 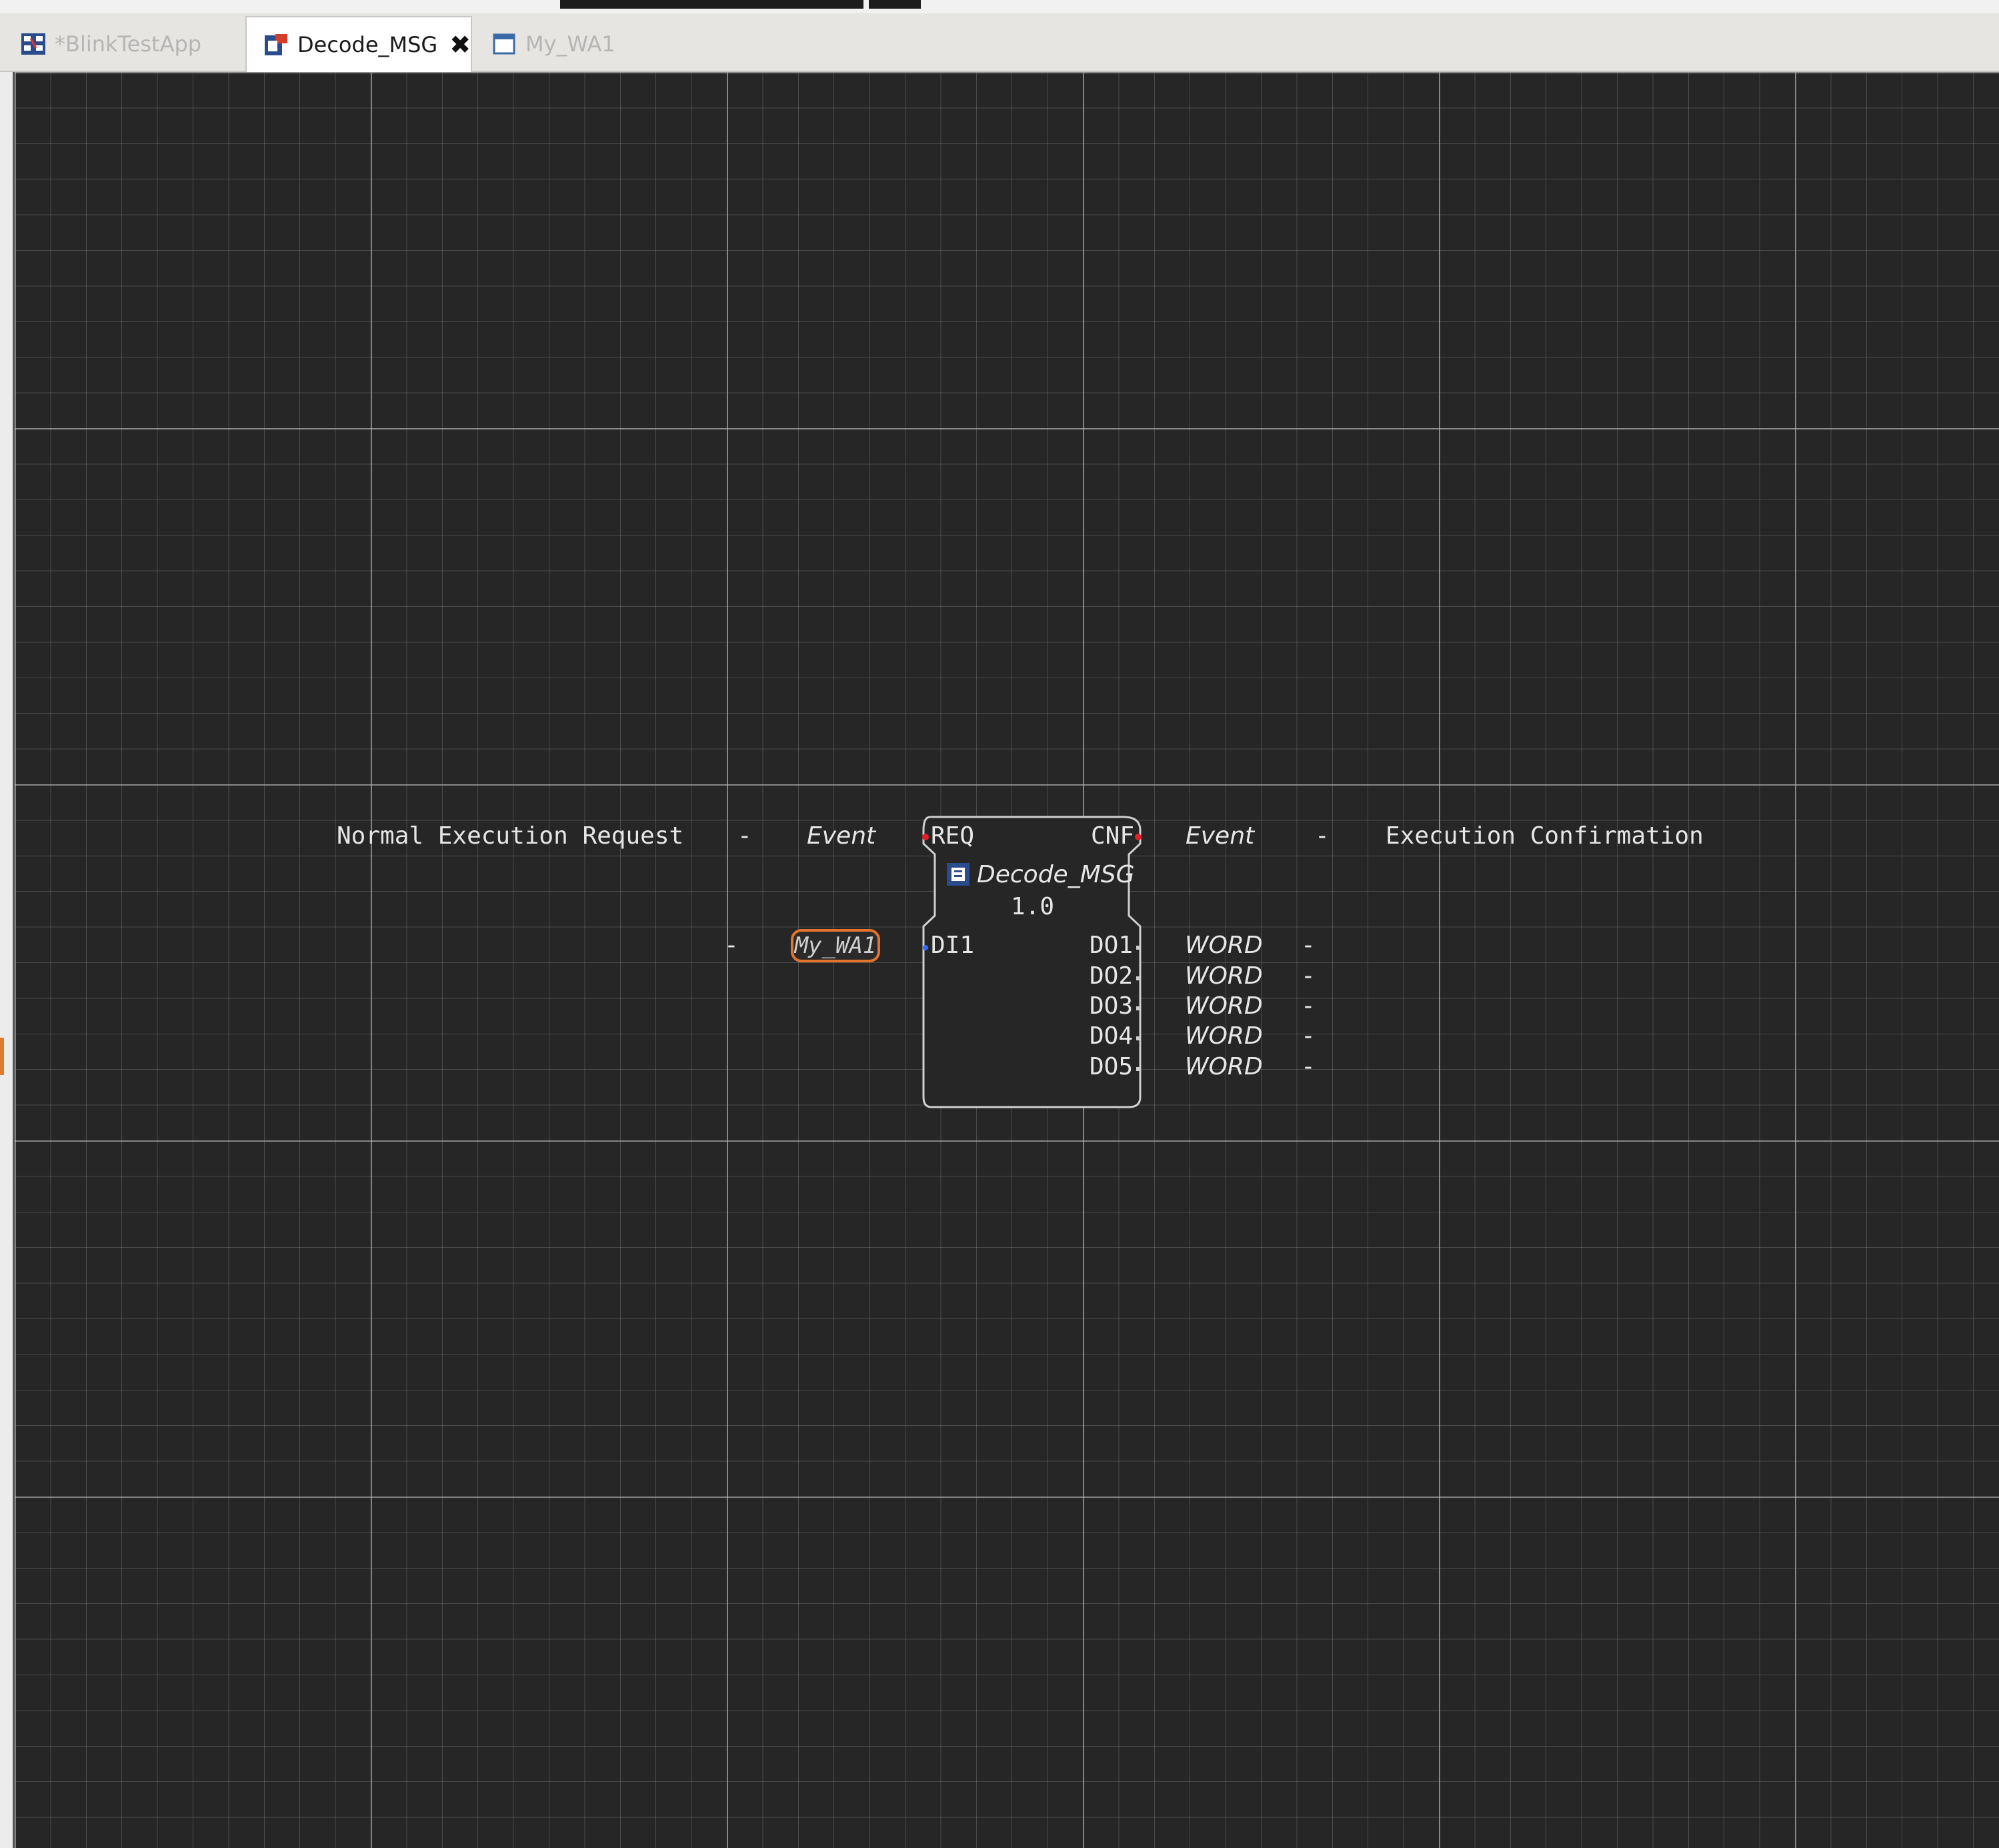 I want to click on event-input-comment: Normal Execution Request, so click(x=510, y=836).